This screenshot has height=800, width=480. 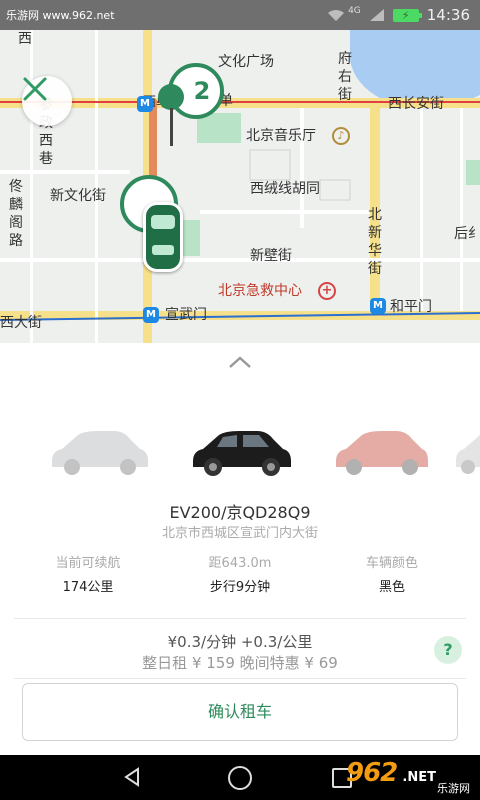 I want to click on map-label-zuolin-road: 佟麟阁路, so click(x=16, y=214).